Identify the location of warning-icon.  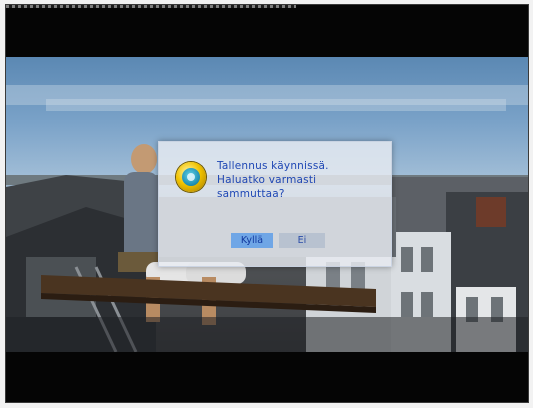
(191, 177).